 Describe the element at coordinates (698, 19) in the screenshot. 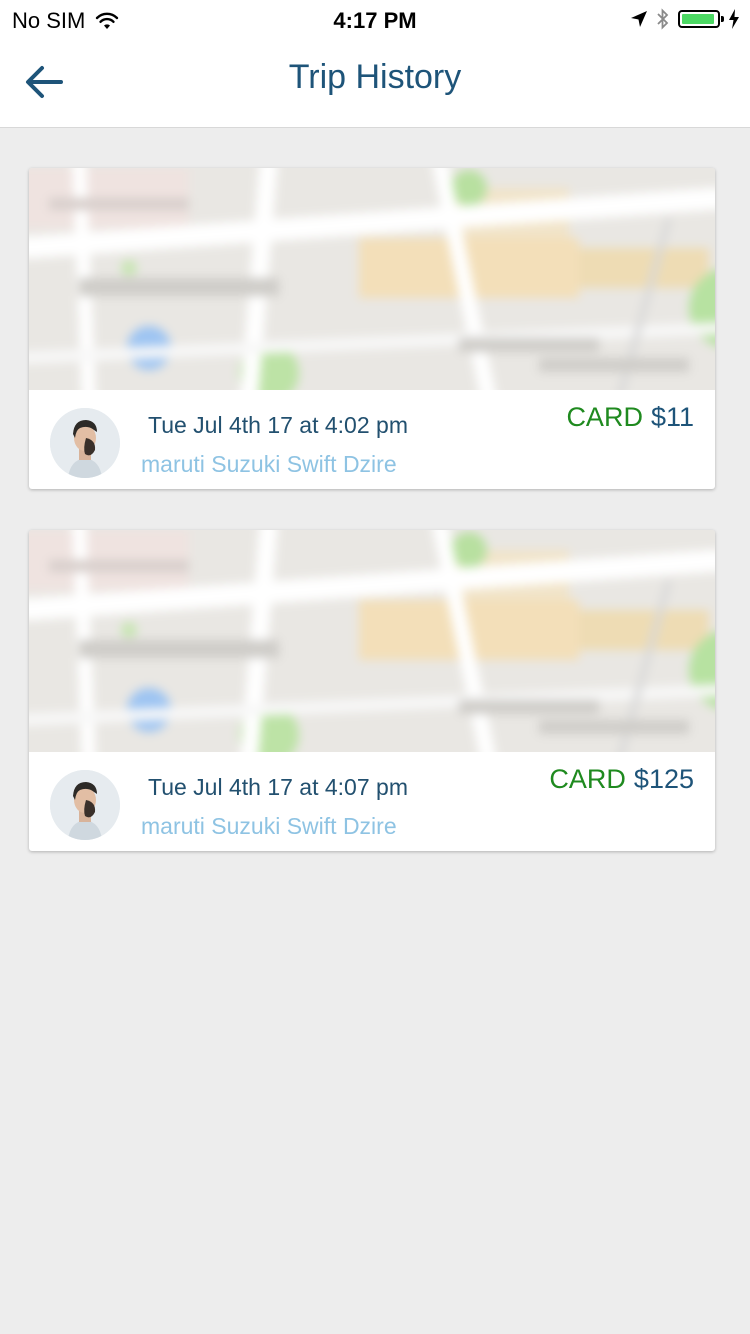

I see `battery-level-fill` at that location.